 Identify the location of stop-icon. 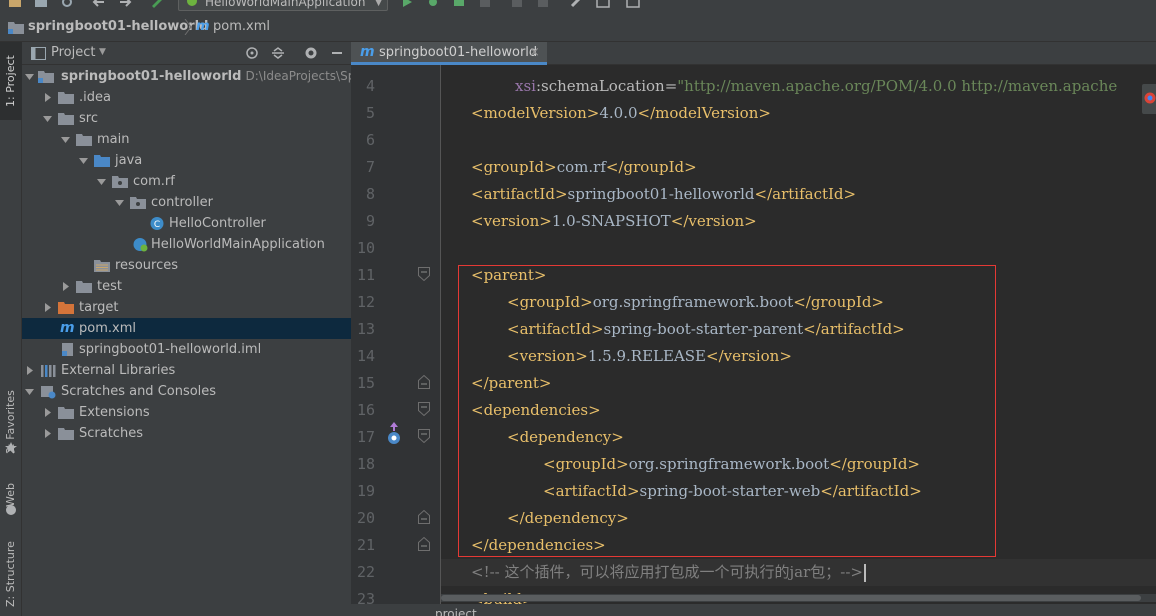
(485, 4).